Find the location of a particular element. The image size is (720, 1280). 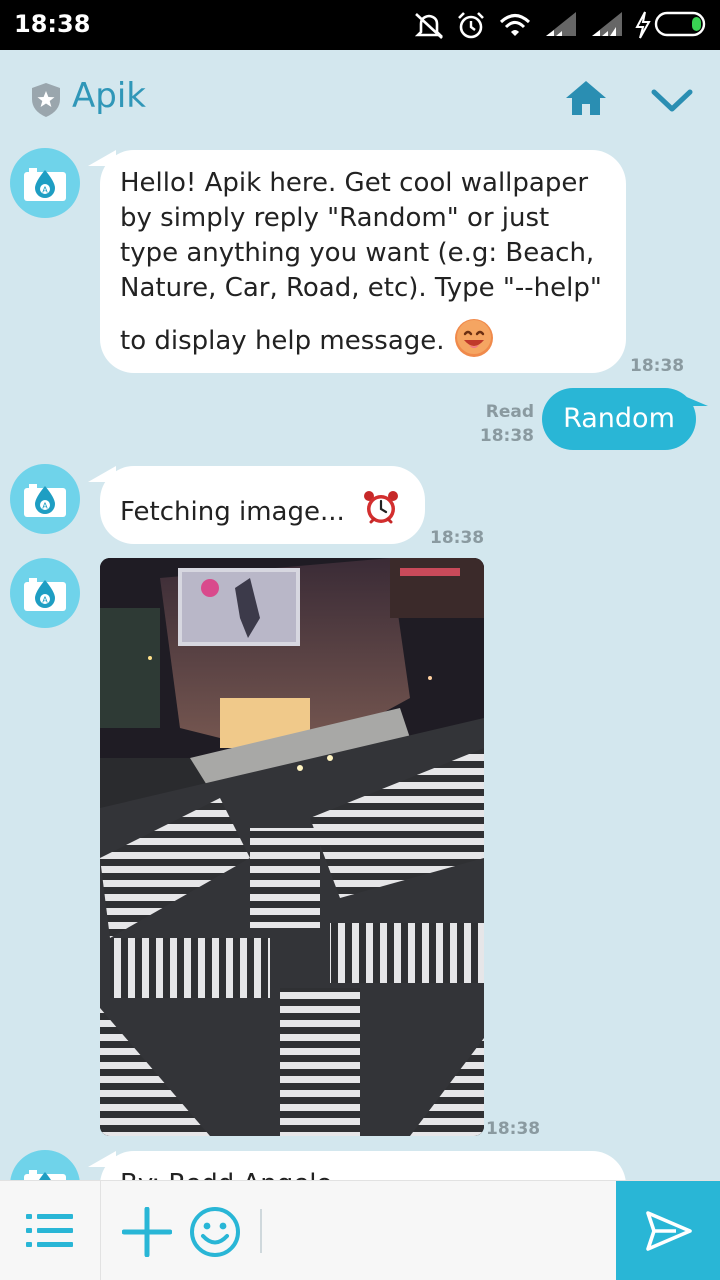

message-input is located at coordinates (261, 1231).